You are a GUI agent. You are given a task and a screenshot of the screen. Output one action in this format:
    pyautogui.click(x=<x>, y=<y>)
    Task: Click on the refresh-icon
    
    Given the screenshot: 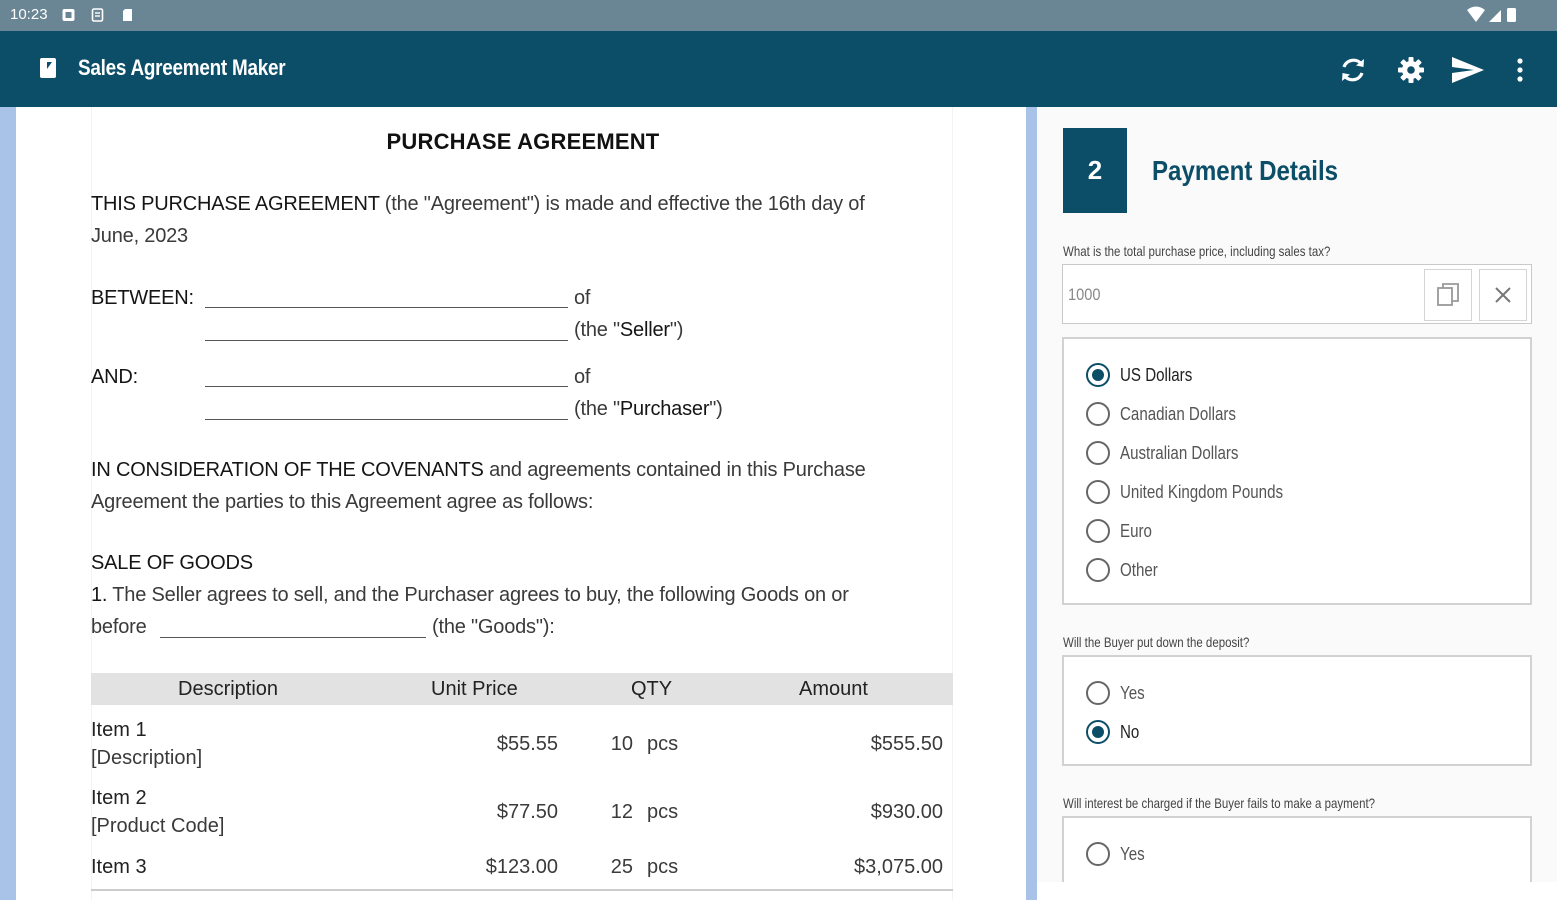 What is the action you would take?
    pyautogui.click(x=1353, y=70)
    